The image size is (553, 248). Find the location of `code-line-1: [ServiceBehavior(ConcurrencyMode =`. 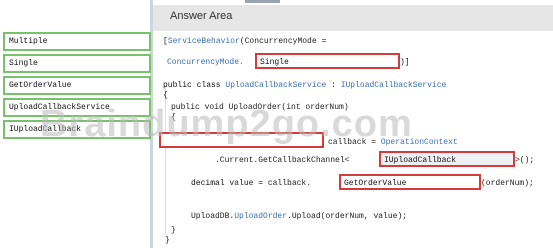

code-line-1: [ServiceBehavior(ConcurrencyMode = is located at coordinates (245, 41).